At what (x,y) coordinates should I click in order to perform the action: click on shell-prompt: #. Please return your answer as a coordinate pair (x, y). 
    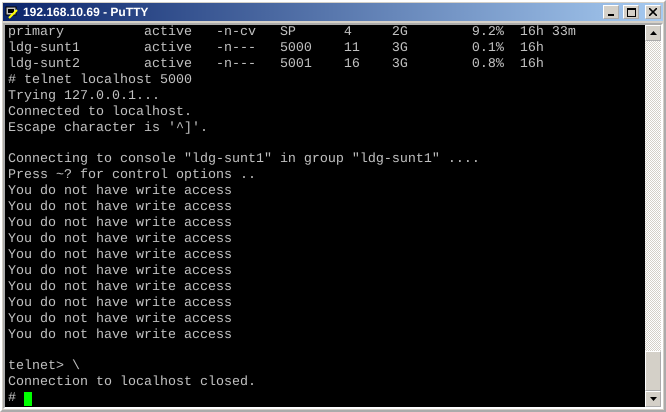
    Looking at the image, I should click on (12, 399).